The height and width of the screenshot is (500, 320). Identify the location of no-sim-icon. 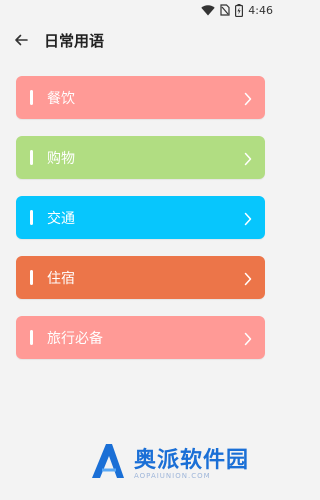
(225, 10).